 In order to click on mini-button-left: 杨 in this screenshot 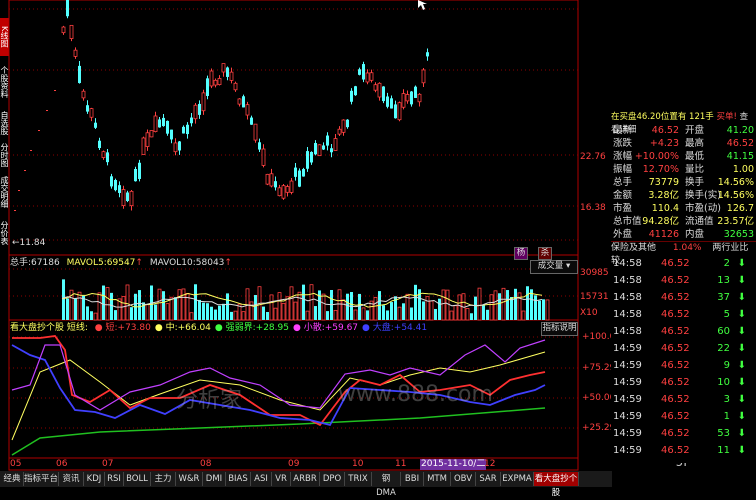, I will do `click(521, 253)`.